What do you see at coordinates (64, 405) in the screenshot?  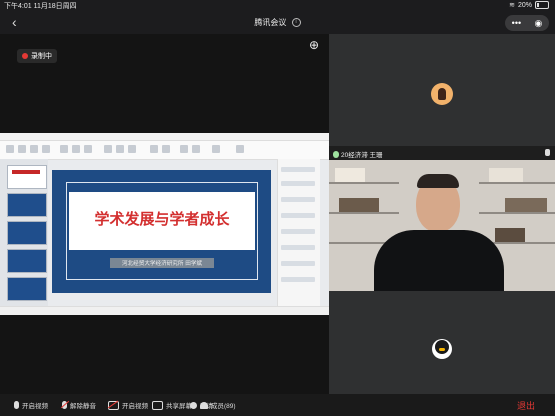 I see `mic-muted-icon` at bounding box center [64, 405].